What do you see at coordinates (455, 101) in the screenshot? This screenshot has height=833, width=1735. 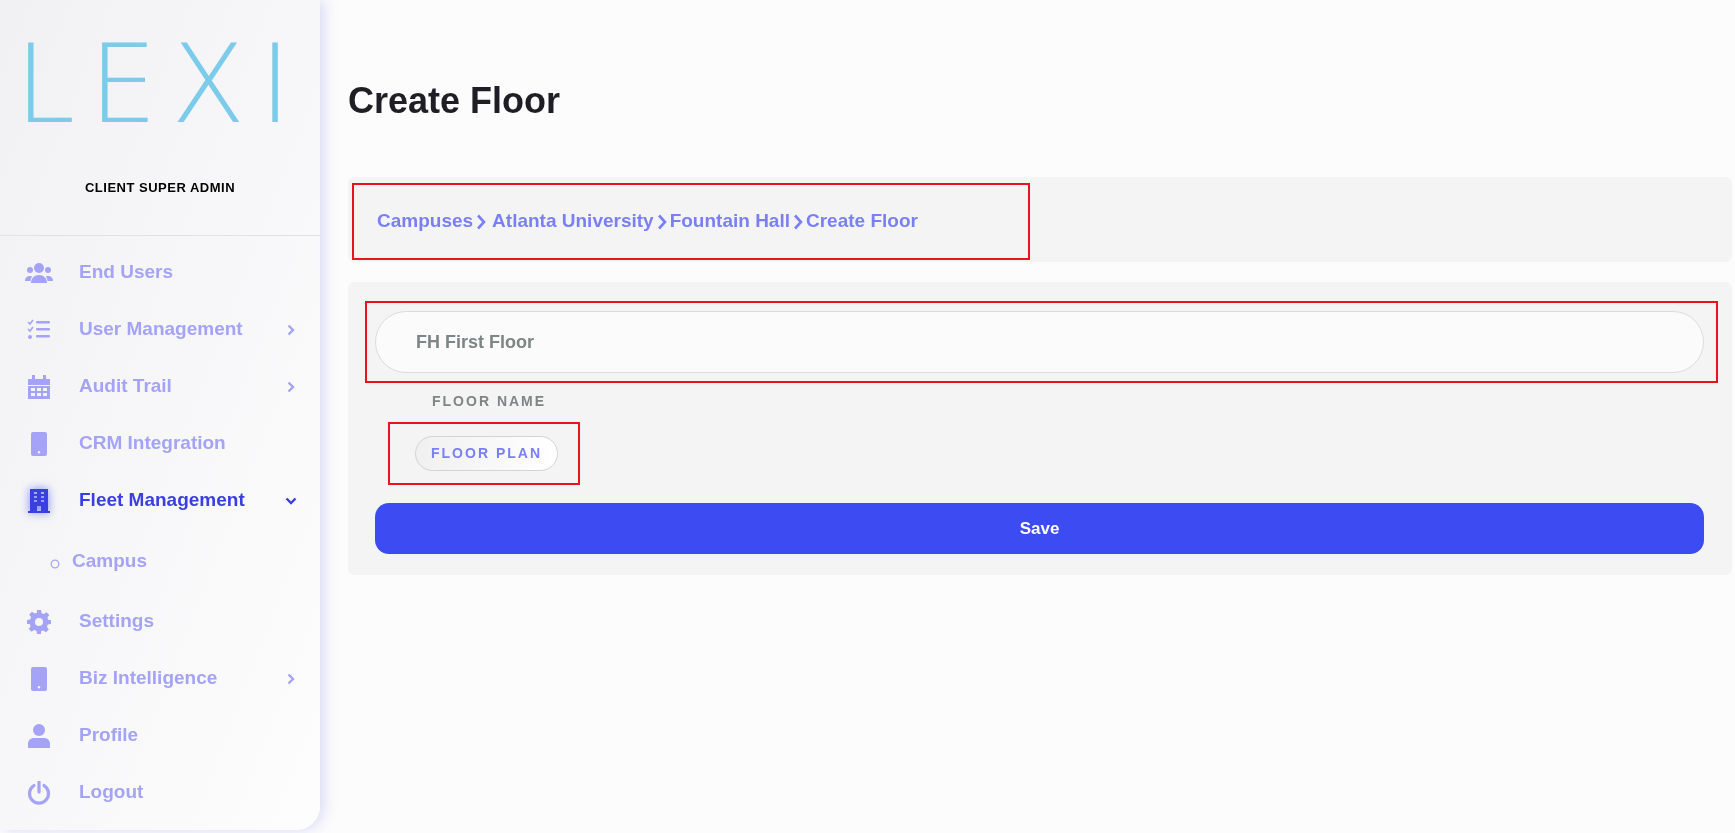 I see `page-title: Create Floor` at bounding box center [455, 101].